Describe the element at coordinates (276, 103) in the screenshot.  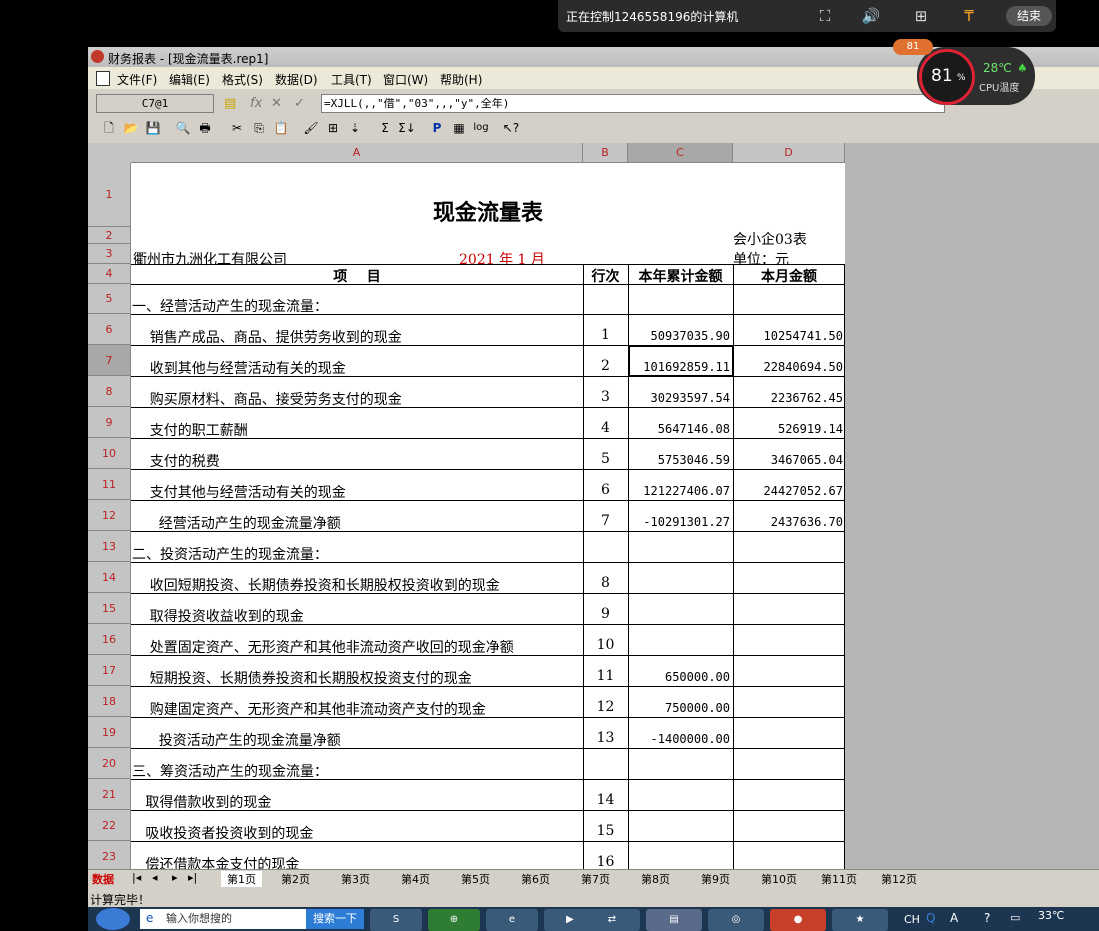
I see `cancel-icon: ✕` at that location.